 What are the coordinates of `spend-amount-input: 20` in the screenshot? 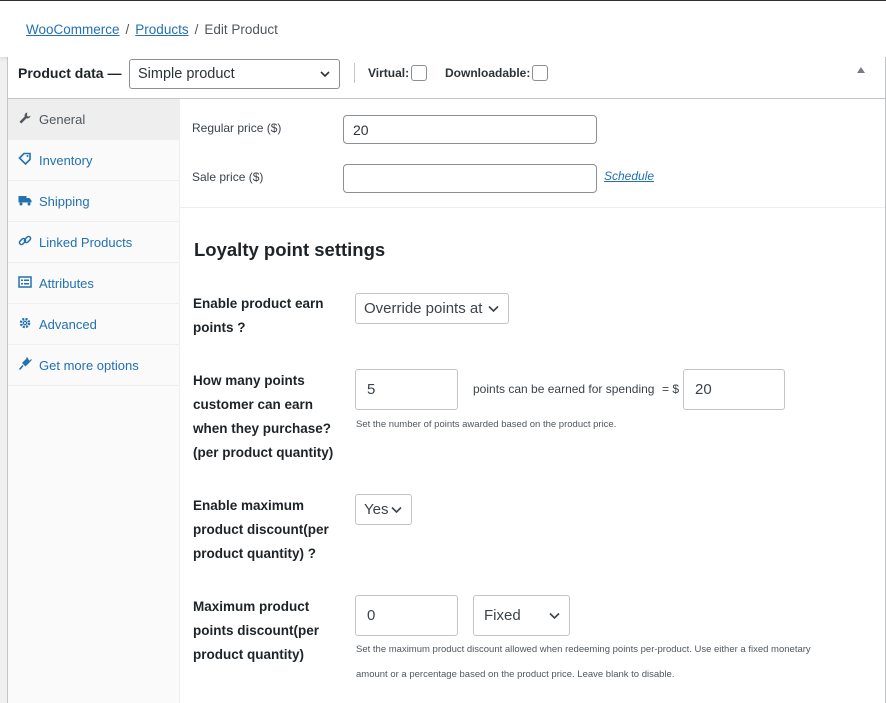 It's located at (734, 389).